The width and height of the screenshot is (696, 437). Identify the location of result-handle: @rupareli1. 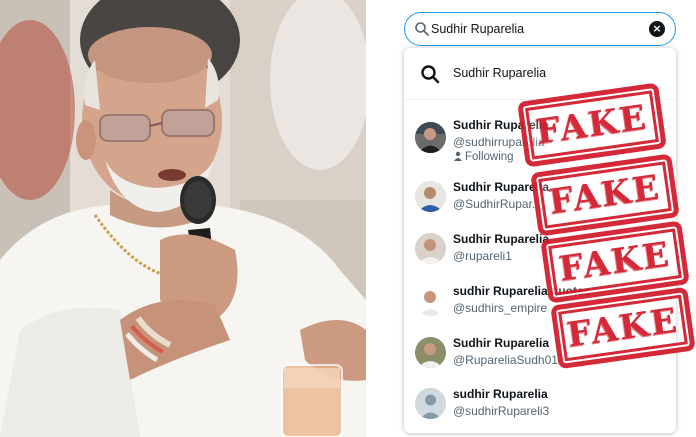
(482, 256).